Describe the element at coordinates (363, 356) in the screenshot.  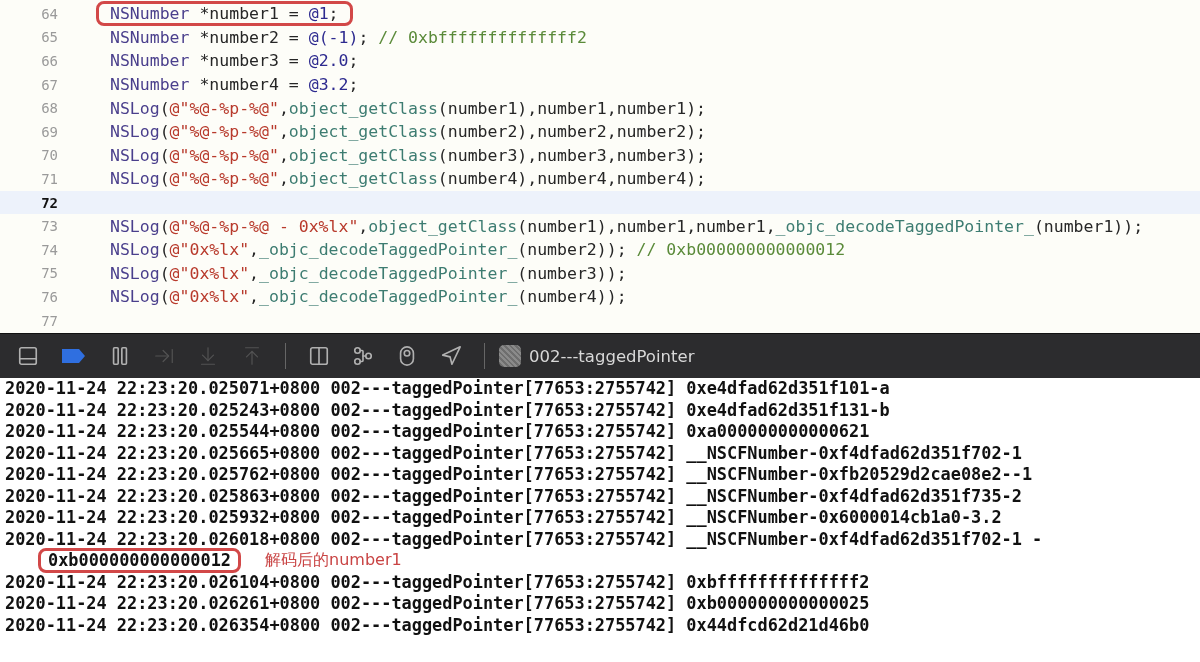
I see `graph-icon` at that location.